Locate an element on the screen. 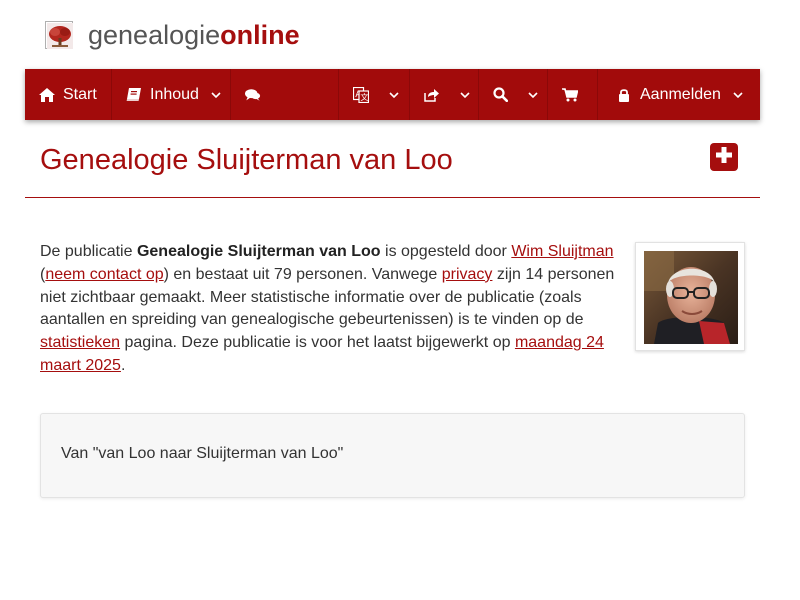 The height and width of the screenshot is (600, 800). nav-inhoud: Inhoud is located at coordinates (171, 94).